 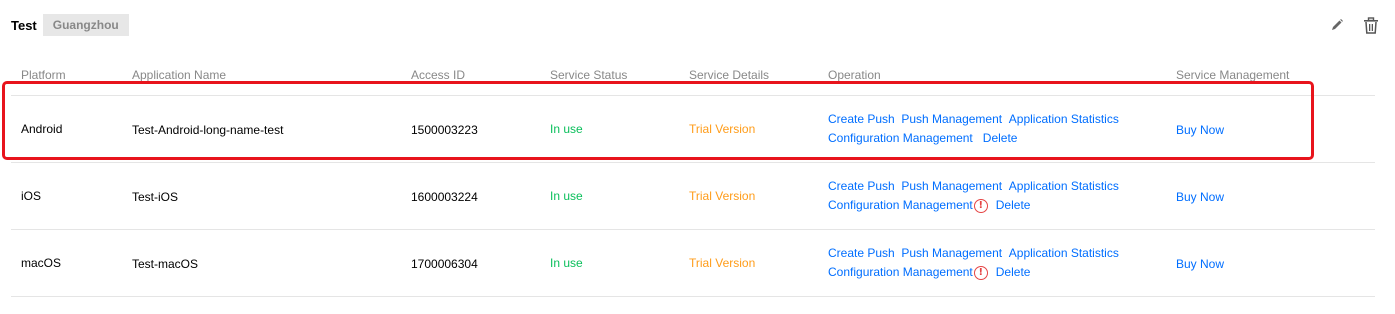 I want to click on pencil-icon, so click(x=1337, y=25).